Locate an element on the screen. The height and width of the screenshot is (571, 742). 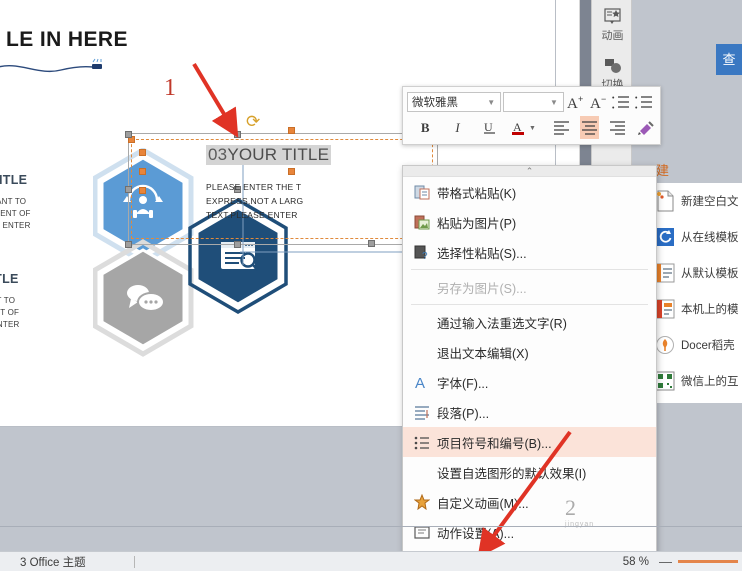
decorative-squiggle is located at coordinates (51, 65).